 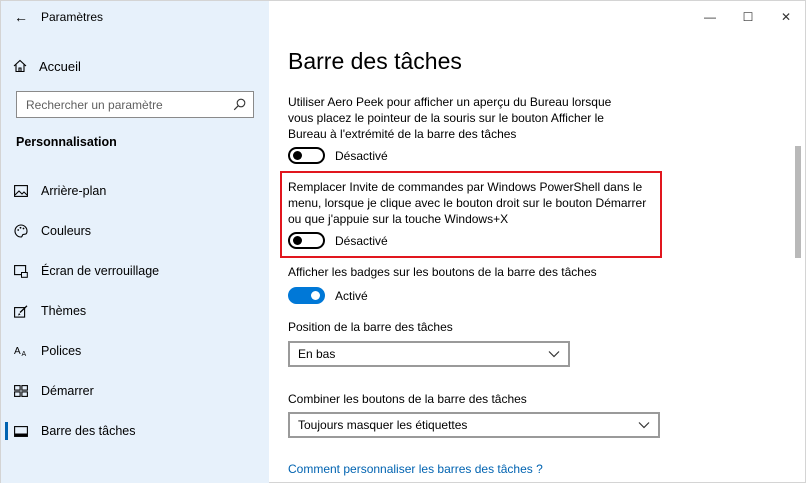 I want to click on minimize-icon: —, so click(x=710, y=17).